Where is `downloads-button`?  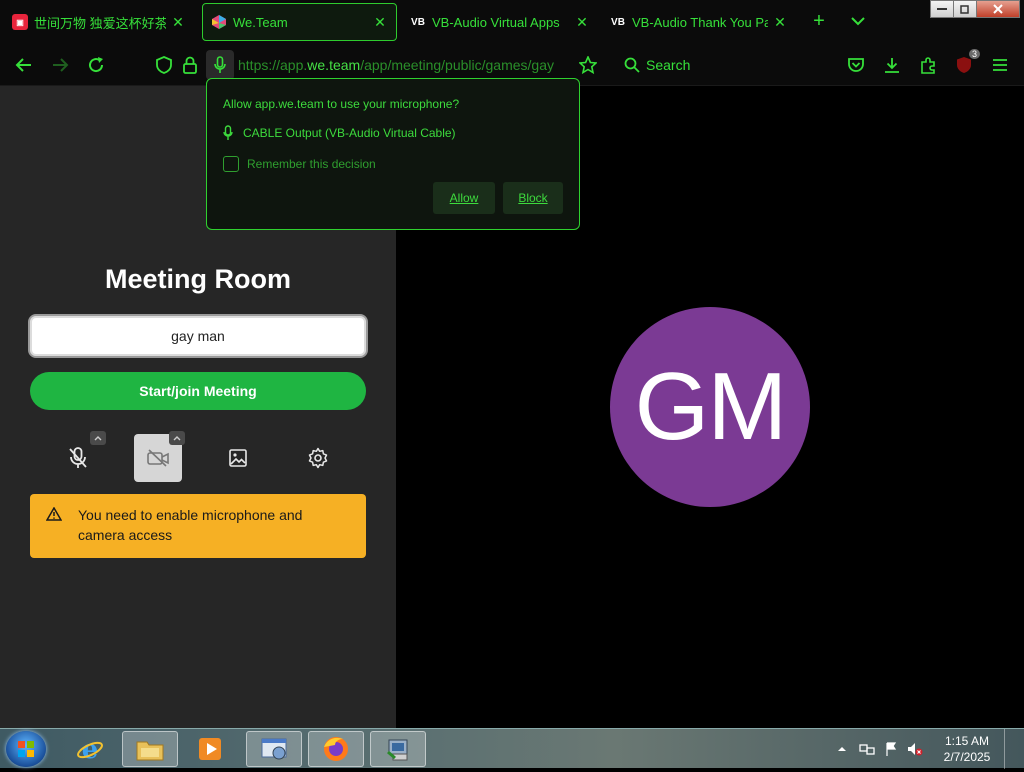
downloads-button is located at coordinates (892, 65).